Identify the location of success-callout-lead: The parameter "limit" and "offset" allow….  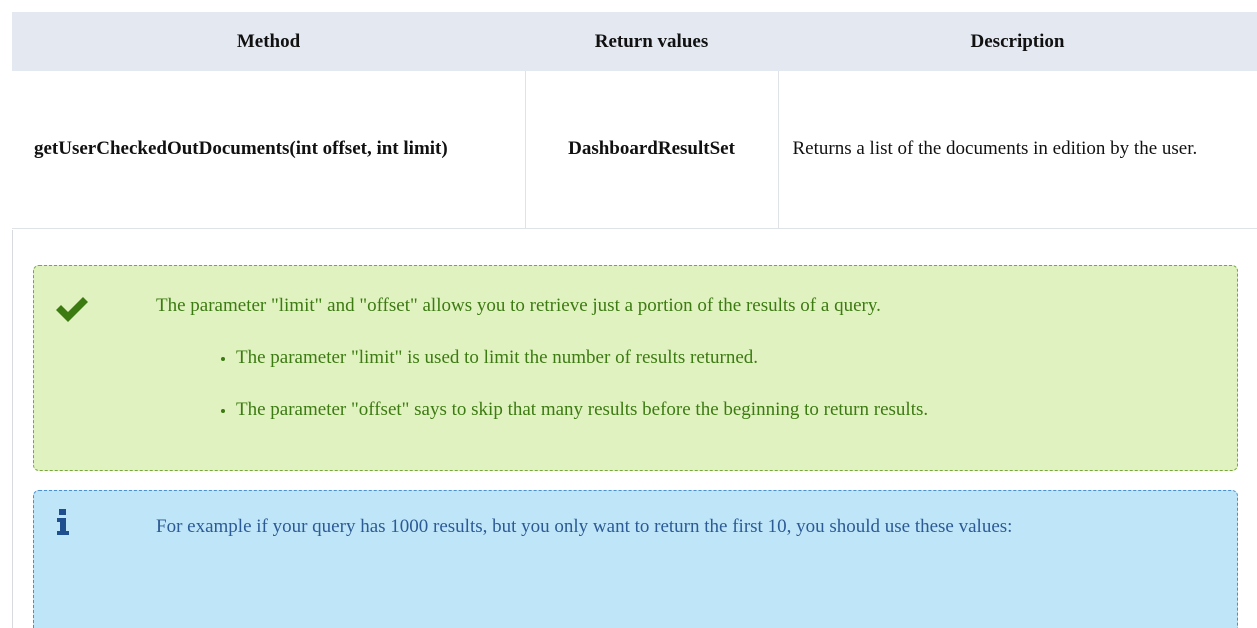
(518, 305).